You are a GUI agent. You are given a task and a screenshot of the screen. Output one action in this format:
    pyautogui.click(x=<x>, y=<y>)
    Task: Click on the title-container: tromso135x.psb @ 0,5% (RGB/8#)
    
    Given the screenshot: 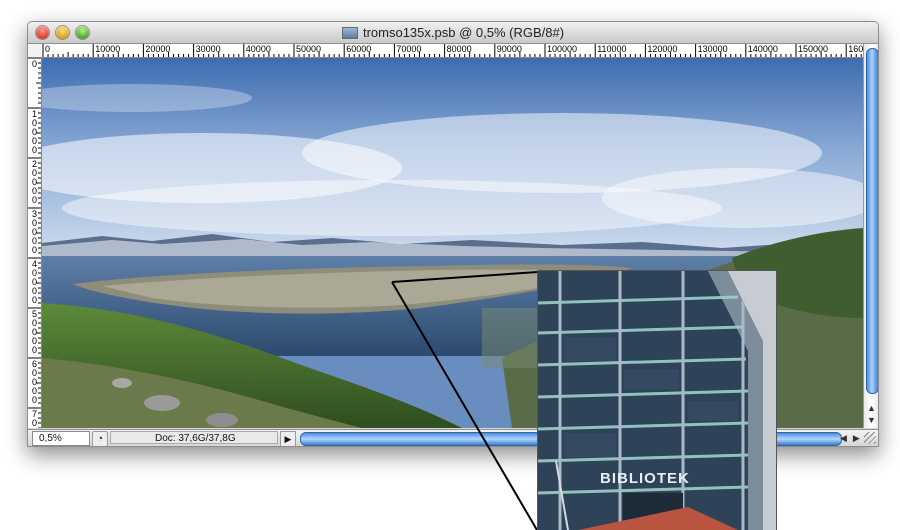 What is the action you would take?
    pyautogui.click(x=453, y=32)
    